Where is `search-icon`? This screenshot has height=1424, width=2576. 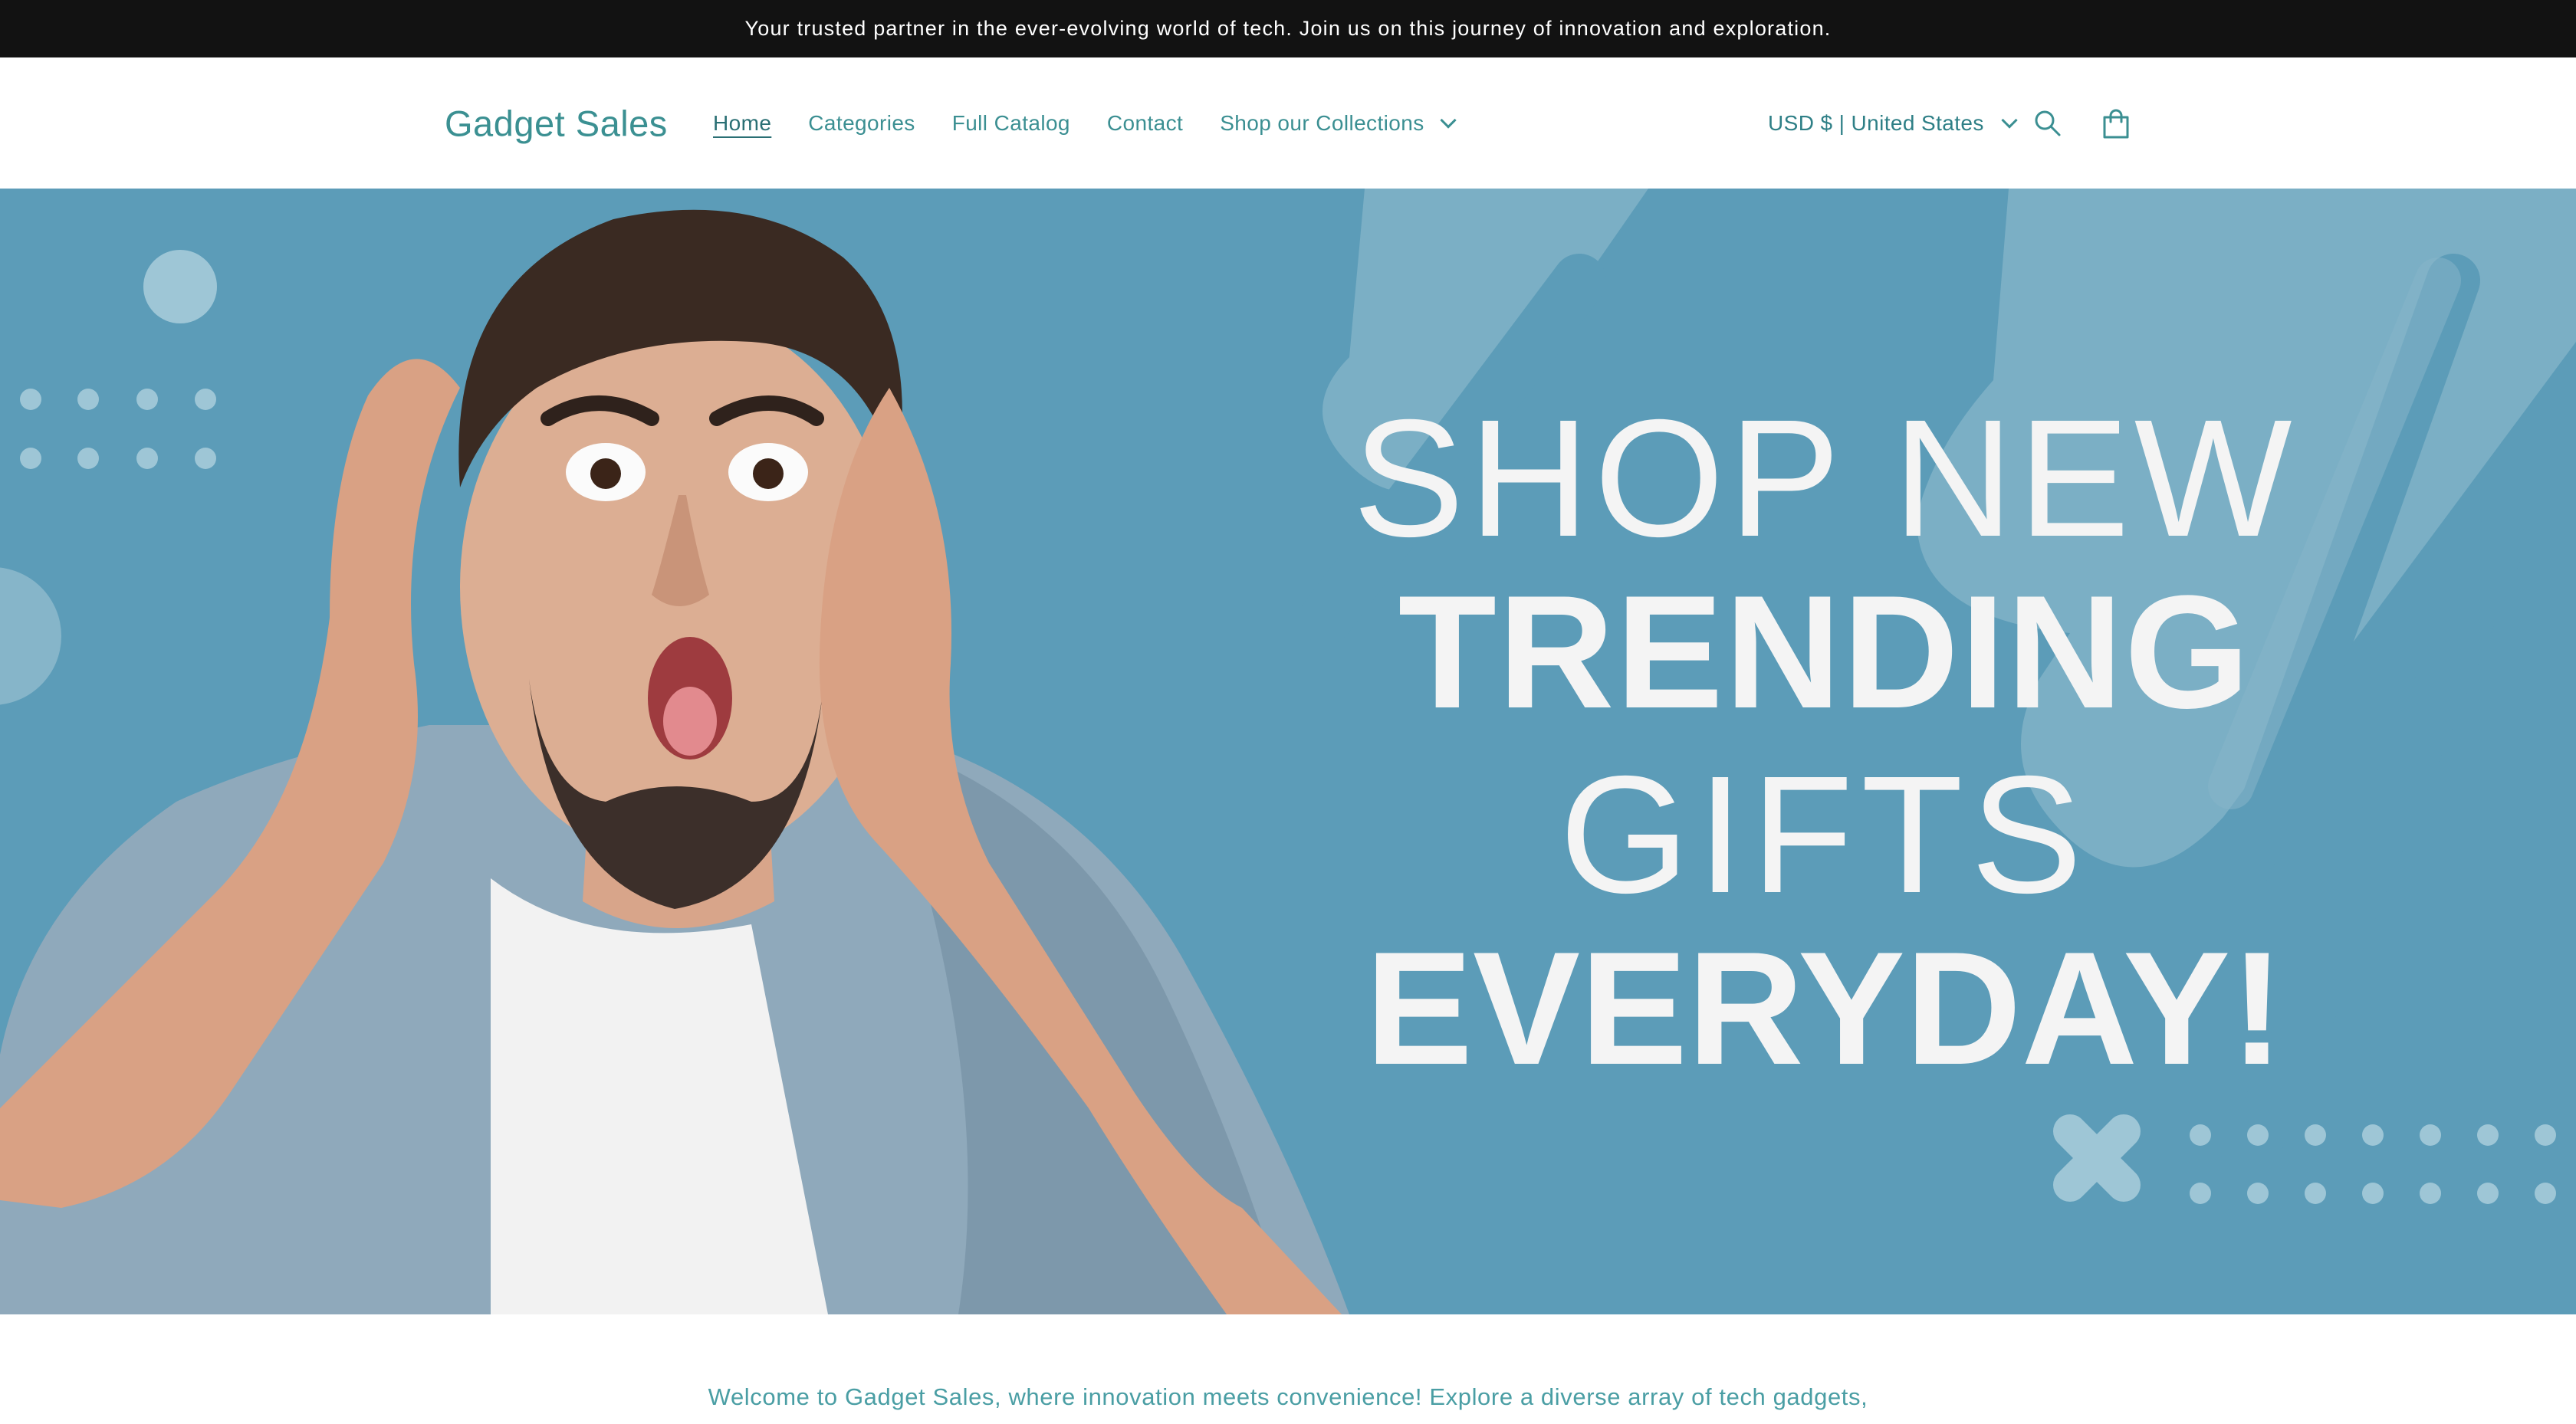
search-icon is located at coordinates (2048, 123).